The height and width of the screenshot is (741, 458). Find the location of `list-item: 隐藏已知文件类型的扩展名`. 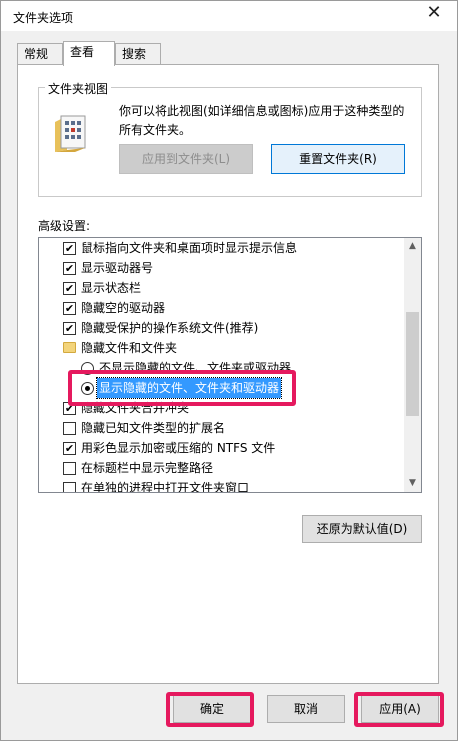

list-item: 隐藏已知文件类型的扩展名 is located at coordinates (222, 428).